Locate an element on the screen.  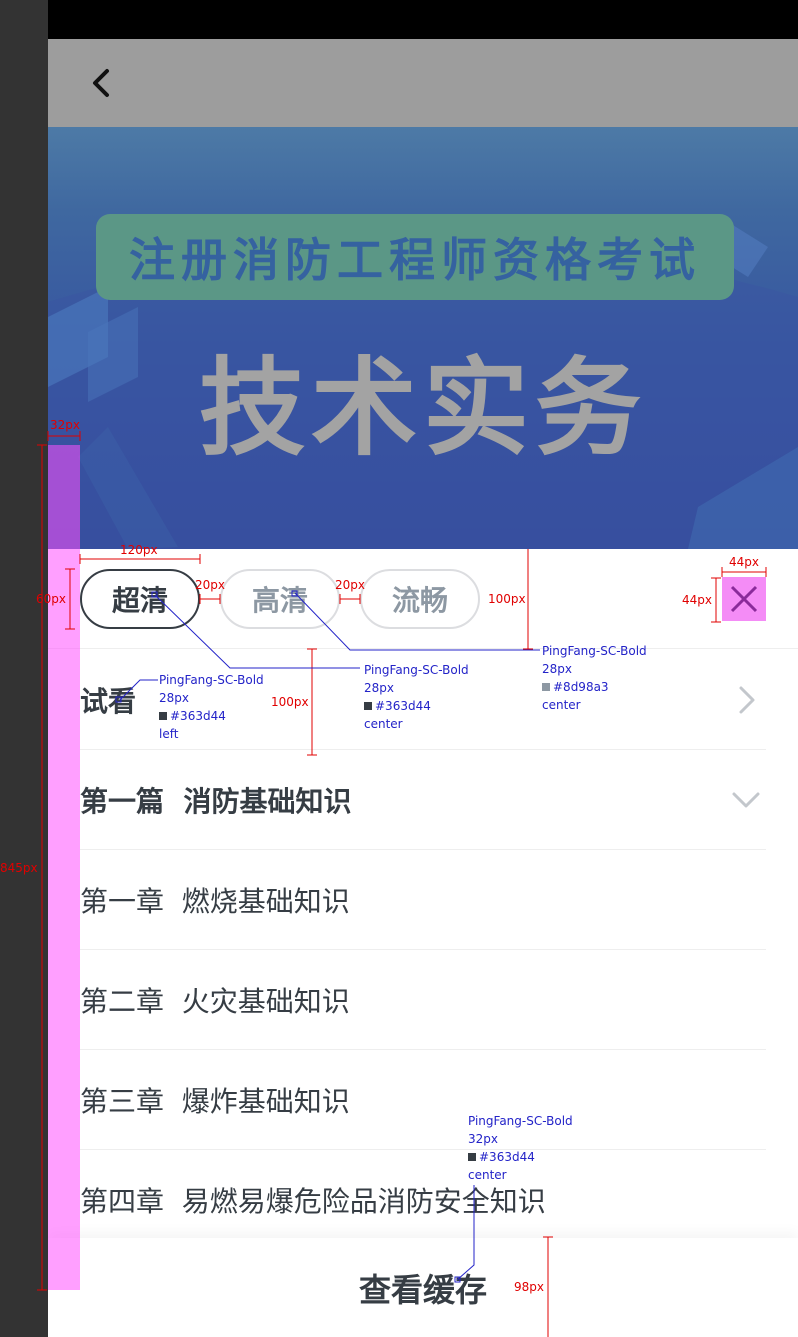
dim-label: 120px is located at coordinates (139, 550).